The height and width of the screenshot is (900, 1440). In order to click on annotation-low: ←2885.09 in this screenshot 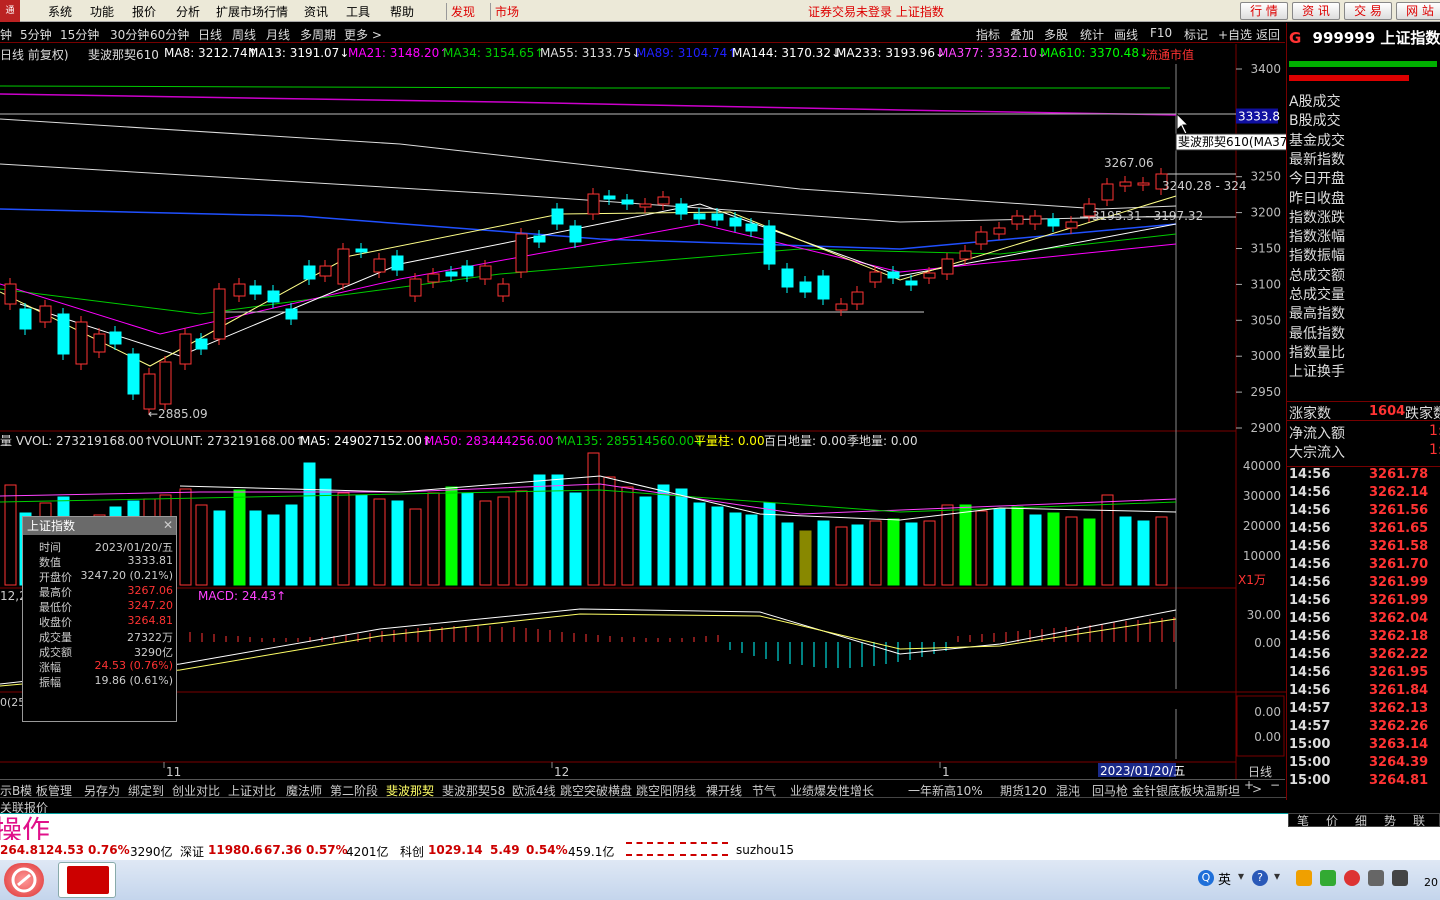, I will do `click(178, 414)`.